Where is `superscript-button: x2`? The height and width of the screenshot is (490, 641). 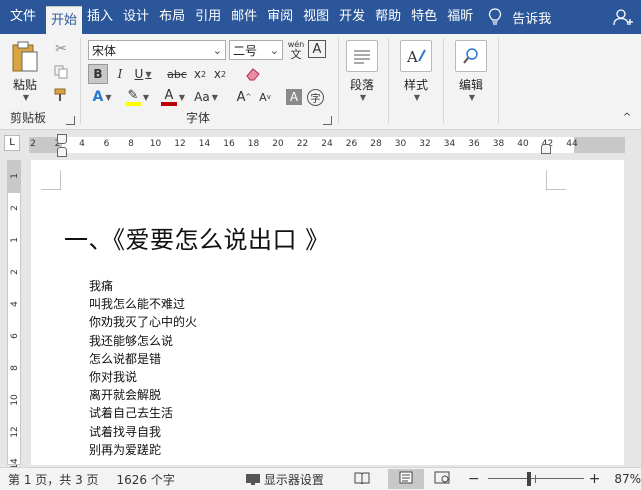
superscript-button: x2 is located at coordinates (220, 74).